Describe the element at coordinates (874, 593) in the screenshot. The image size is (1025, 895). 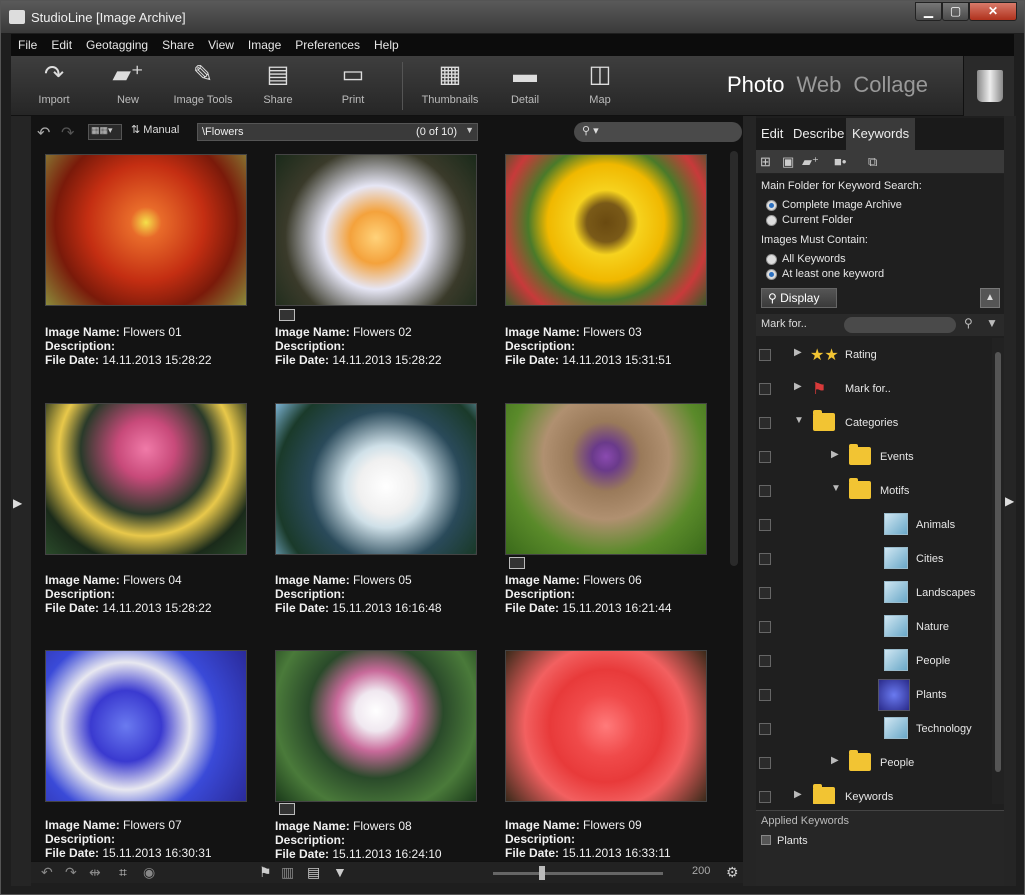
I see `tree-item: Landscapes` at that location.